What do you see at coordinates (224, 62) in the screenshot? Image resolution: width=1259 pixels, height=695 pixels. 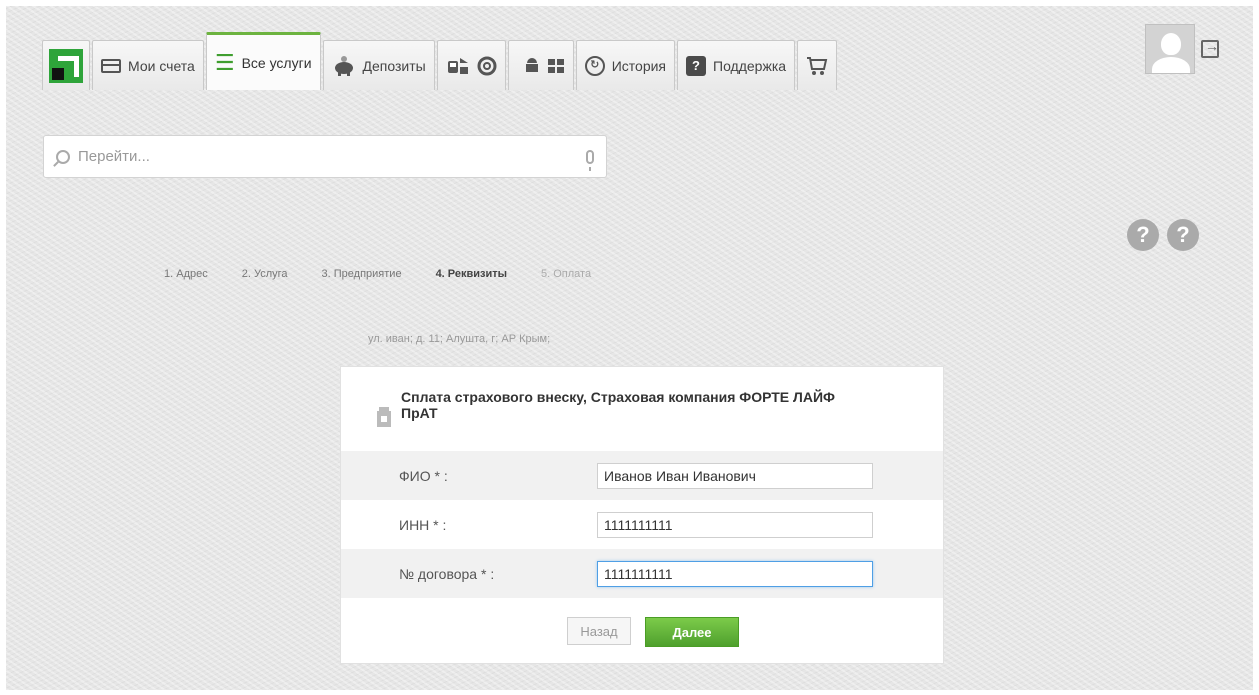 I see `list-icon: ☰` at bounding box center [224, 62].